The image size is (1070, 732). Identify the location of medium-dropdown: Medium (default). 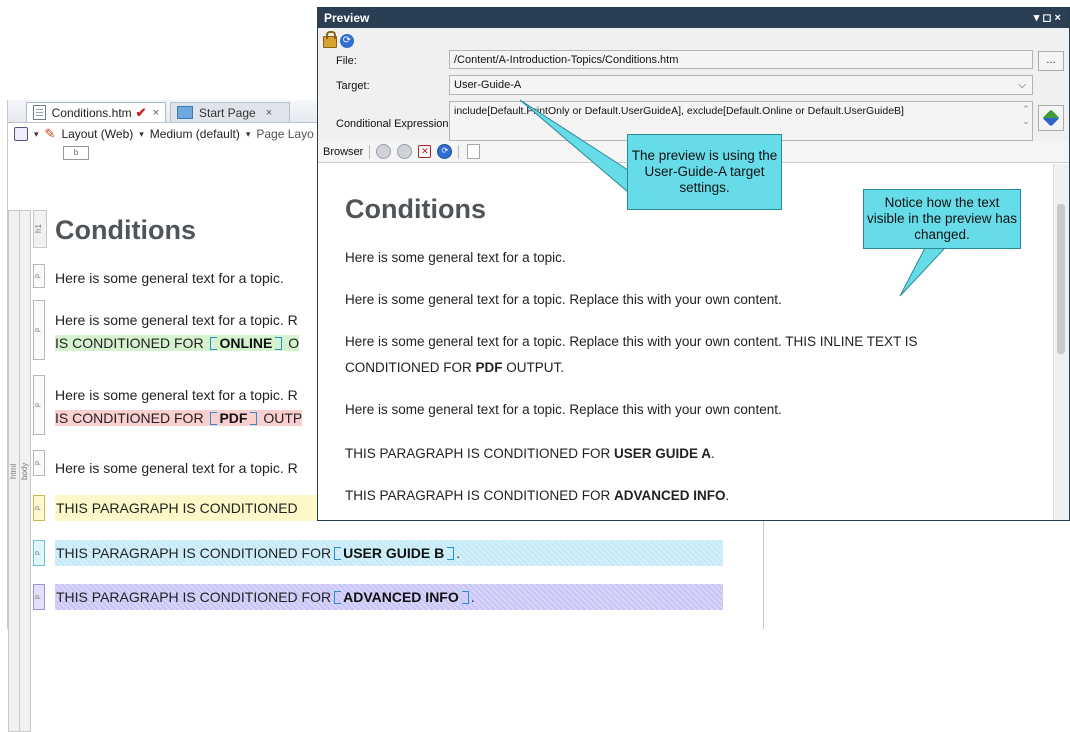
(195, 134).